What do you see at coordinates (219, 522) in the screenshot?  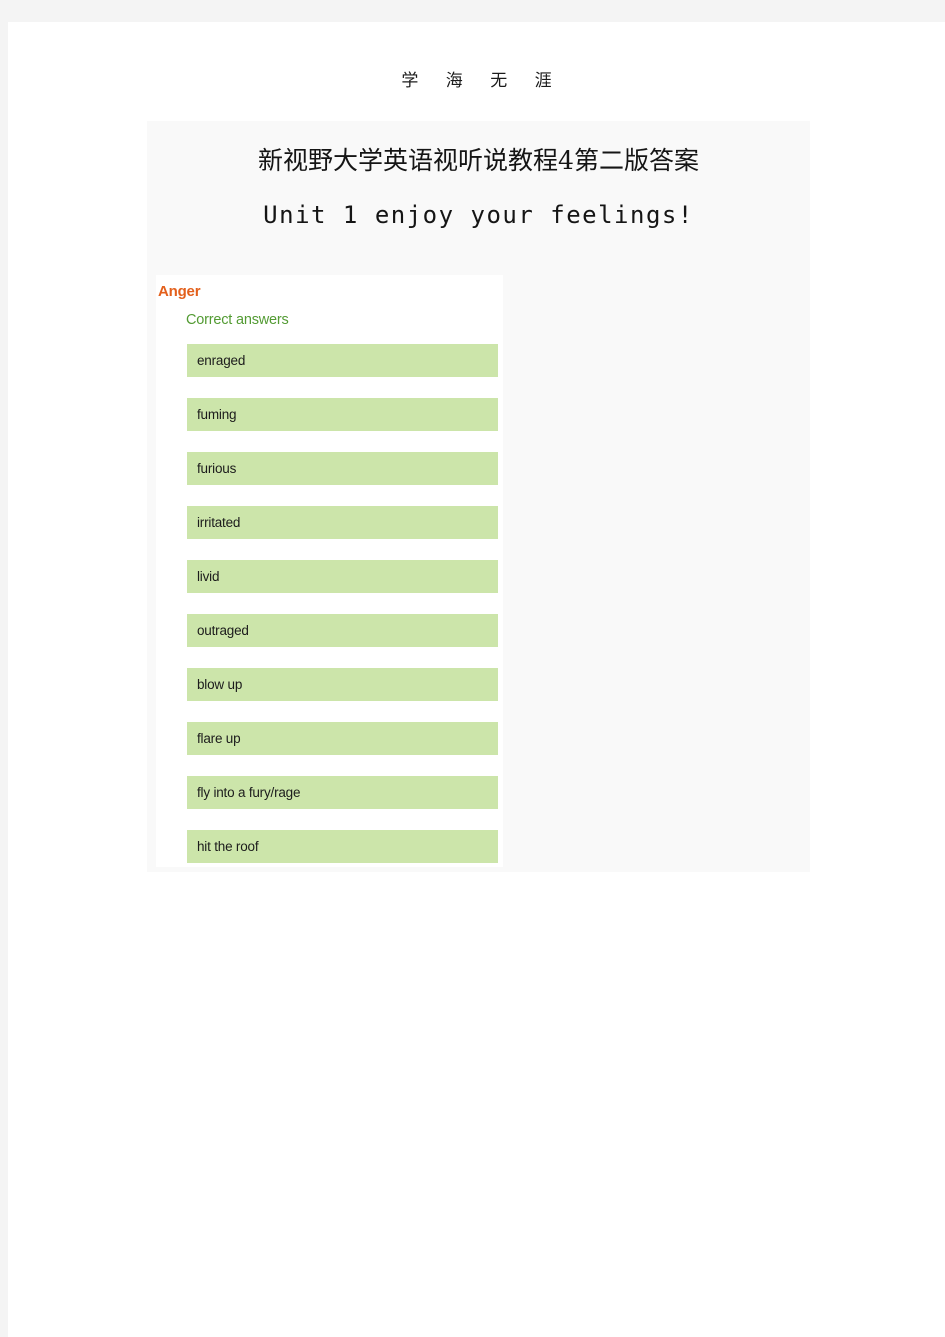 I see `answer-label: irritated` at bounding box center [219, 522].